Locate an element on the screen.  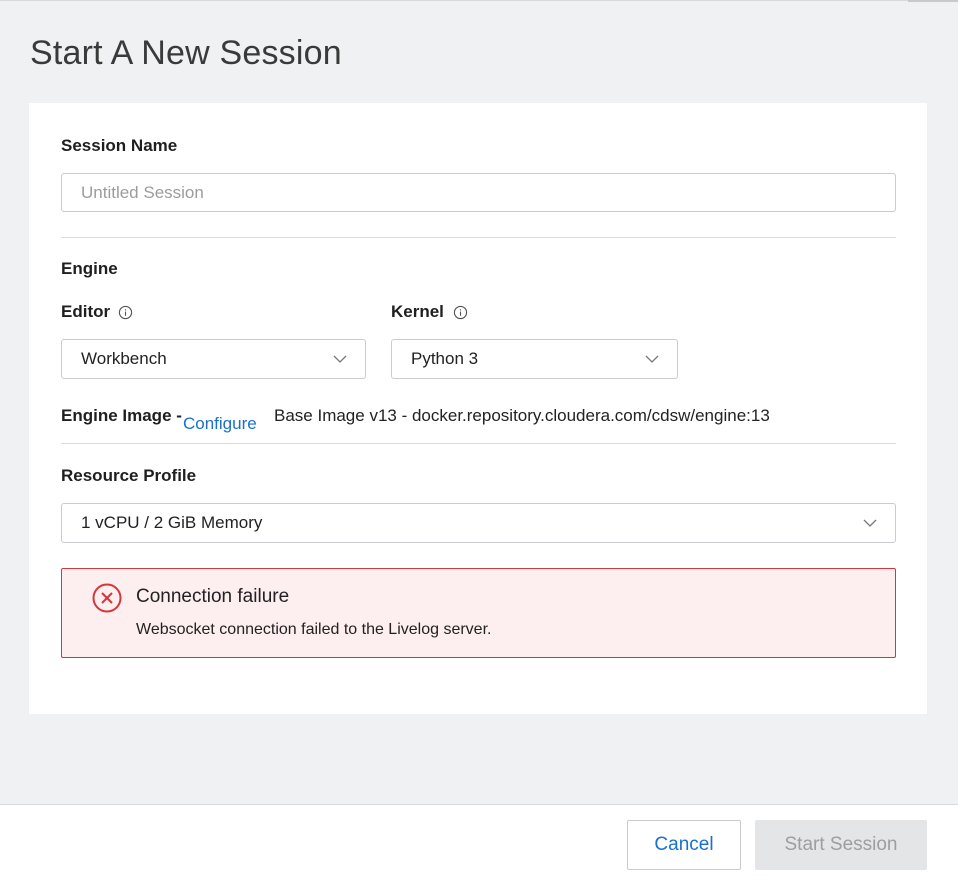
kernel-select: Python 3 is located at coordinates (534, 359).